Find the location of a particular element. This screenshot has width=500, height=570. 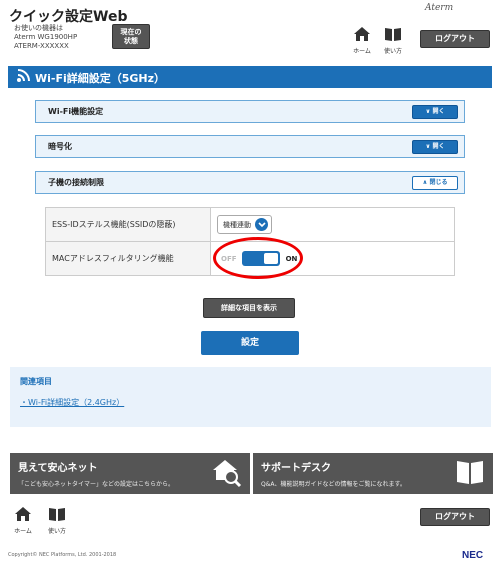

ess-id-stealth-label: ESS-IDステルス機能(SSIDの隠蔽) is located at coordinates (128, 224).